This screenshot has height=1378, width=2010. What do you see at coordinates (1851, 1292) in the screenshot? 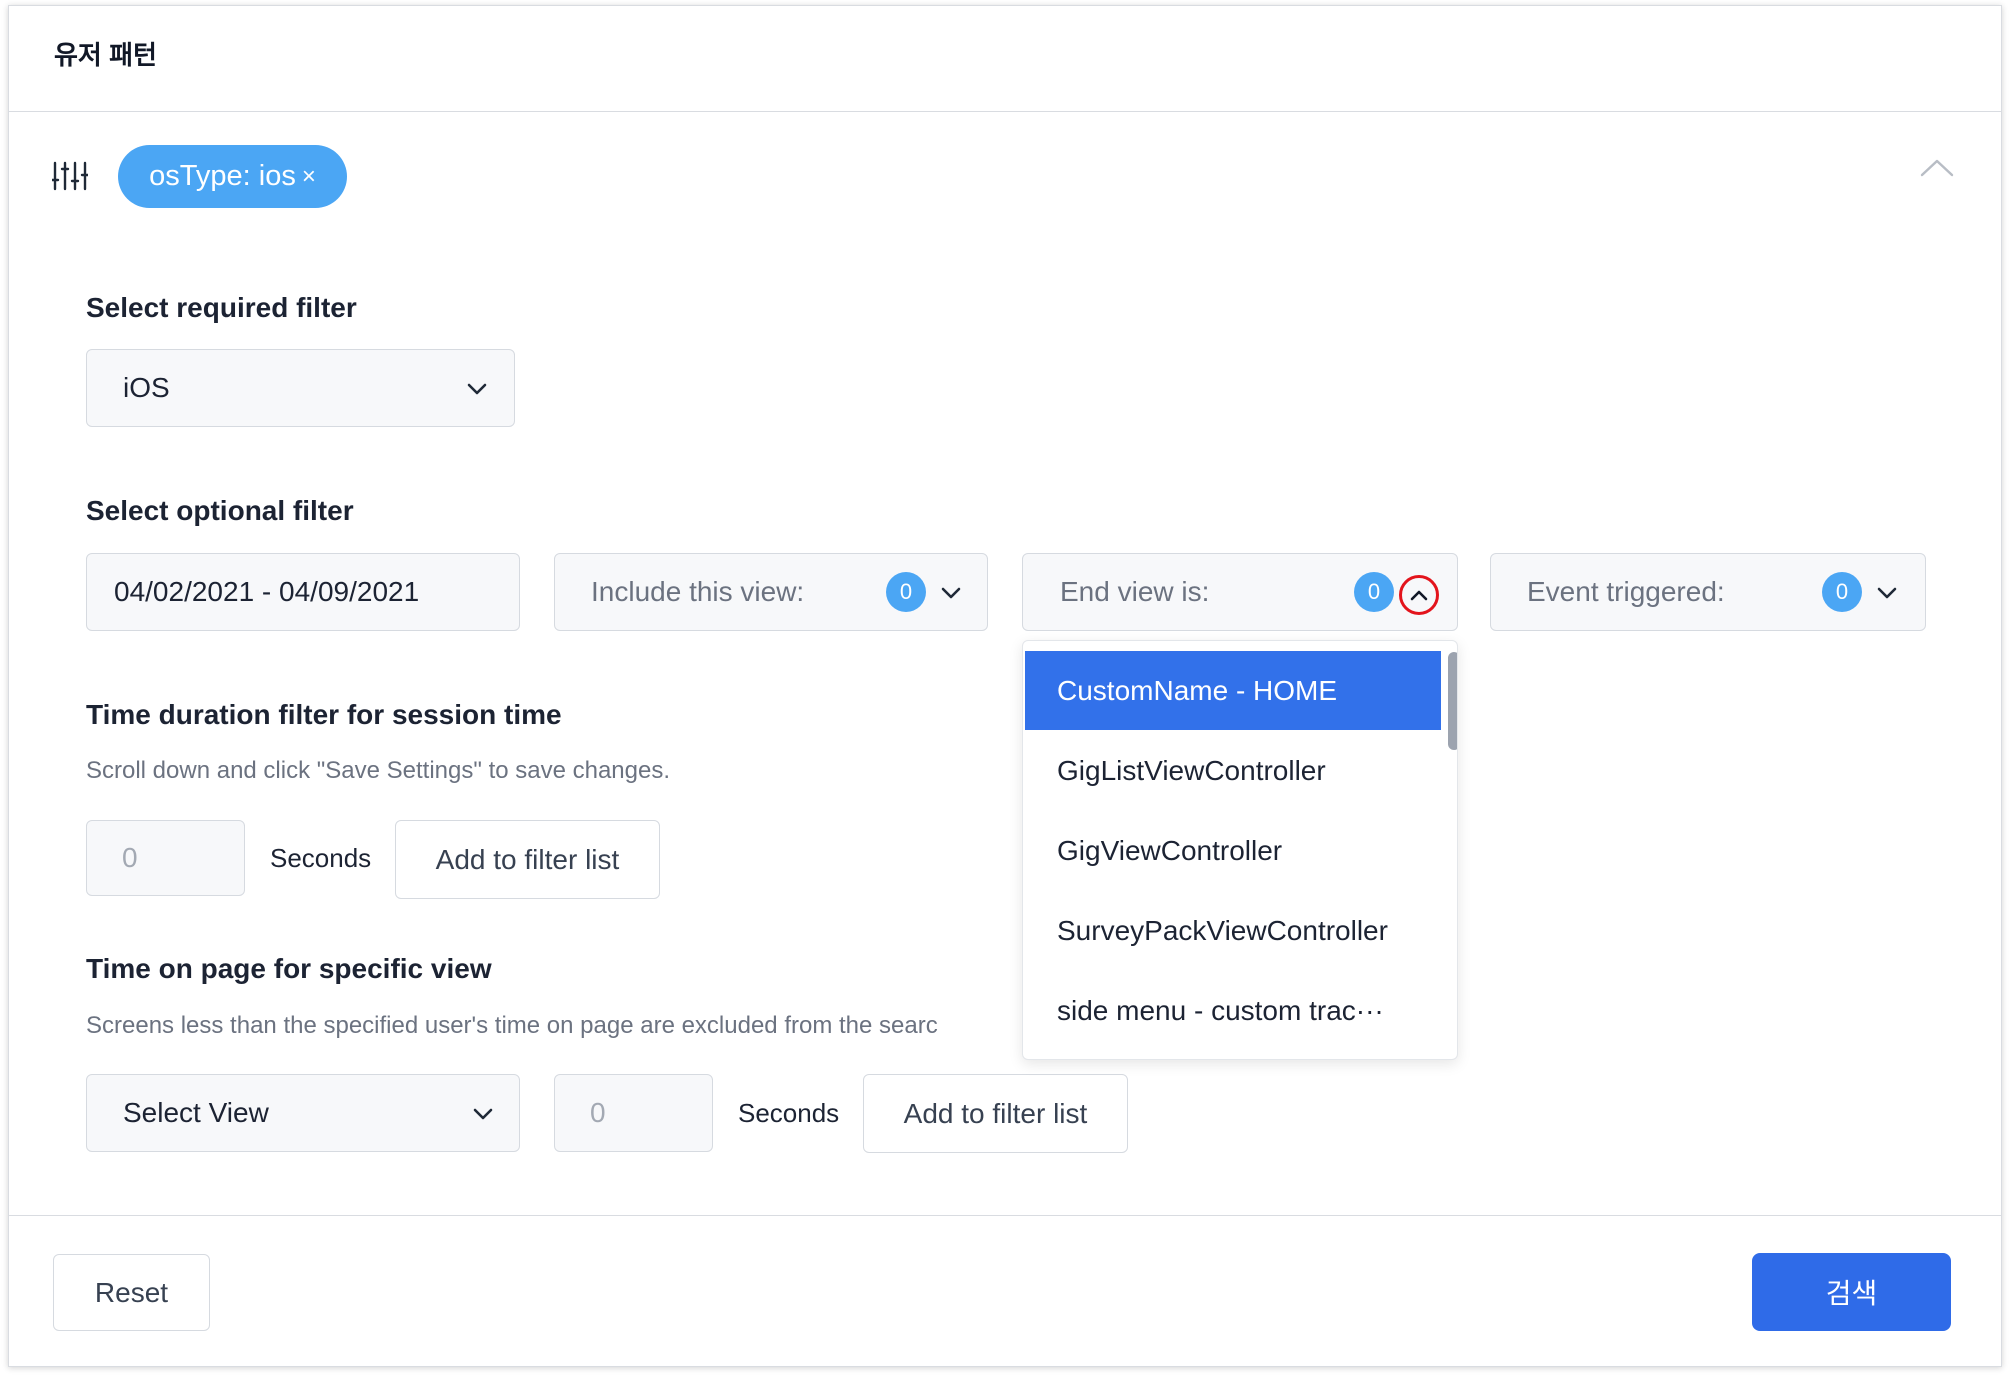
I see `search-button: 검색` at bounding box center [1851, 1292].